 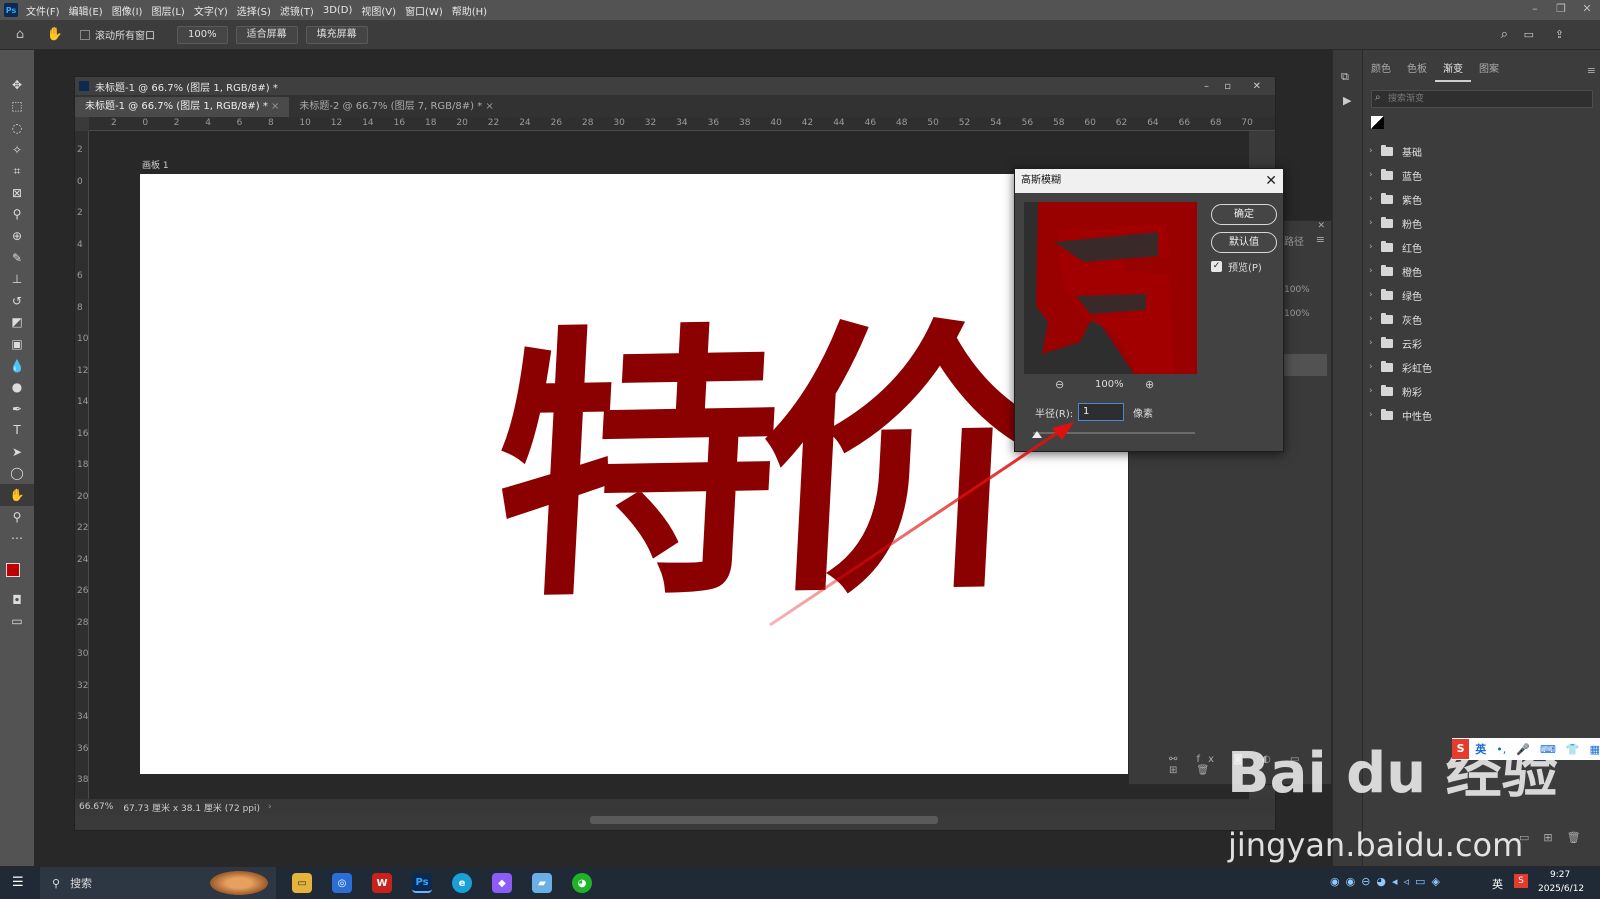 I want to click on fit-screen-button: 适合屏幕, so click(x=266, y=34).